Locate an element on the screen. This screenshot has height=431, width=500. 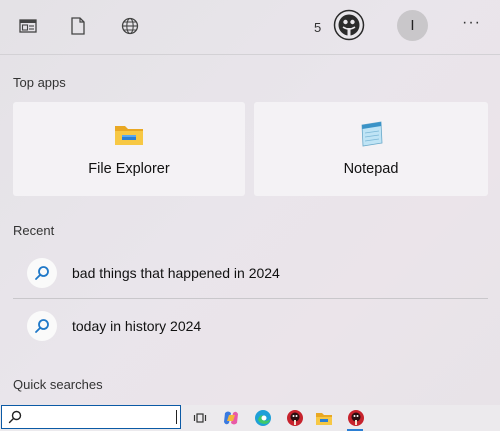
taskbar-search-box is located at coordinates (91, 417).